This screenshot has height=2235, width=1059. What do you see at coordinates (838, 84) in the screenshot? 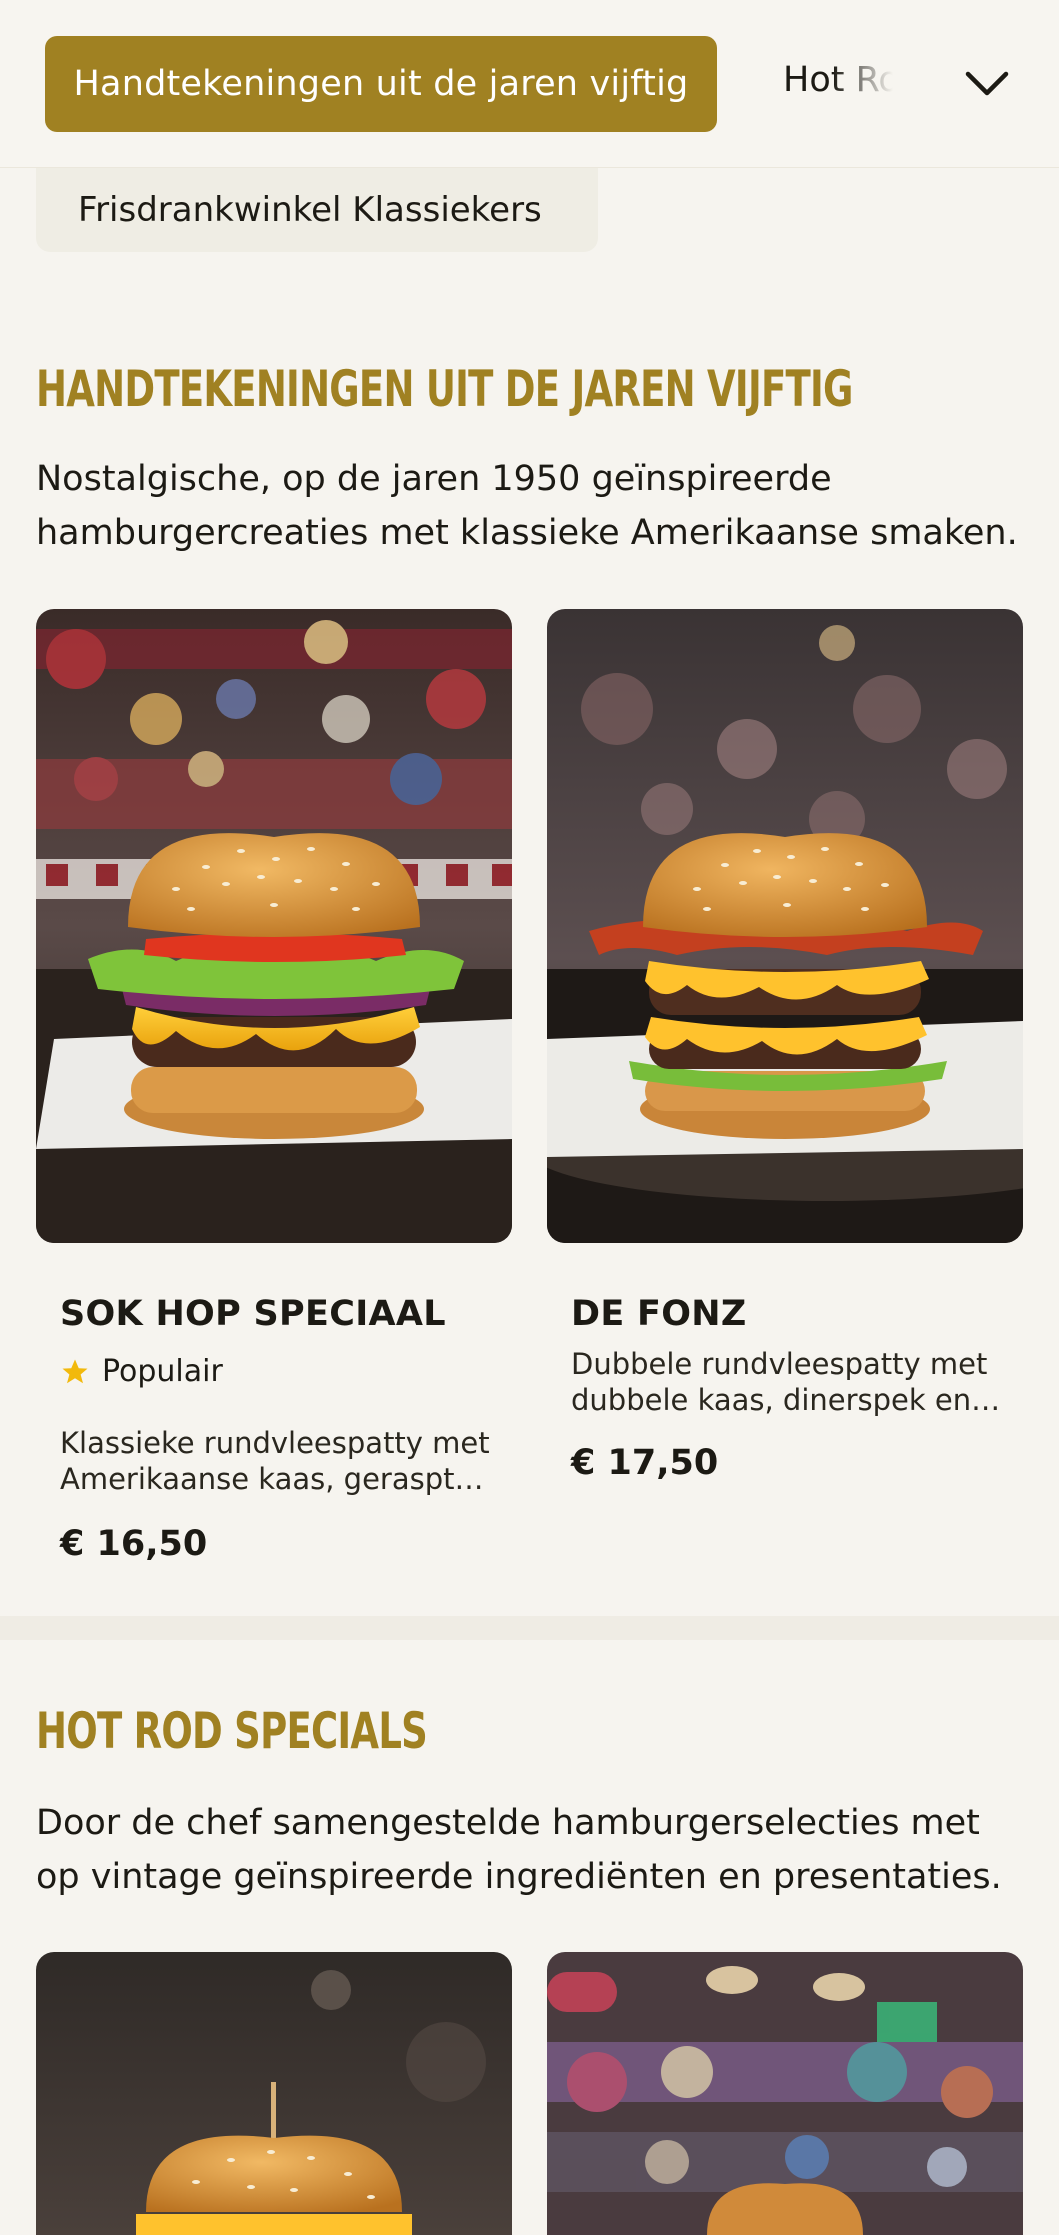
I see `category-tab-next: Hot Rod Specials` at bounding box center [838, 84].